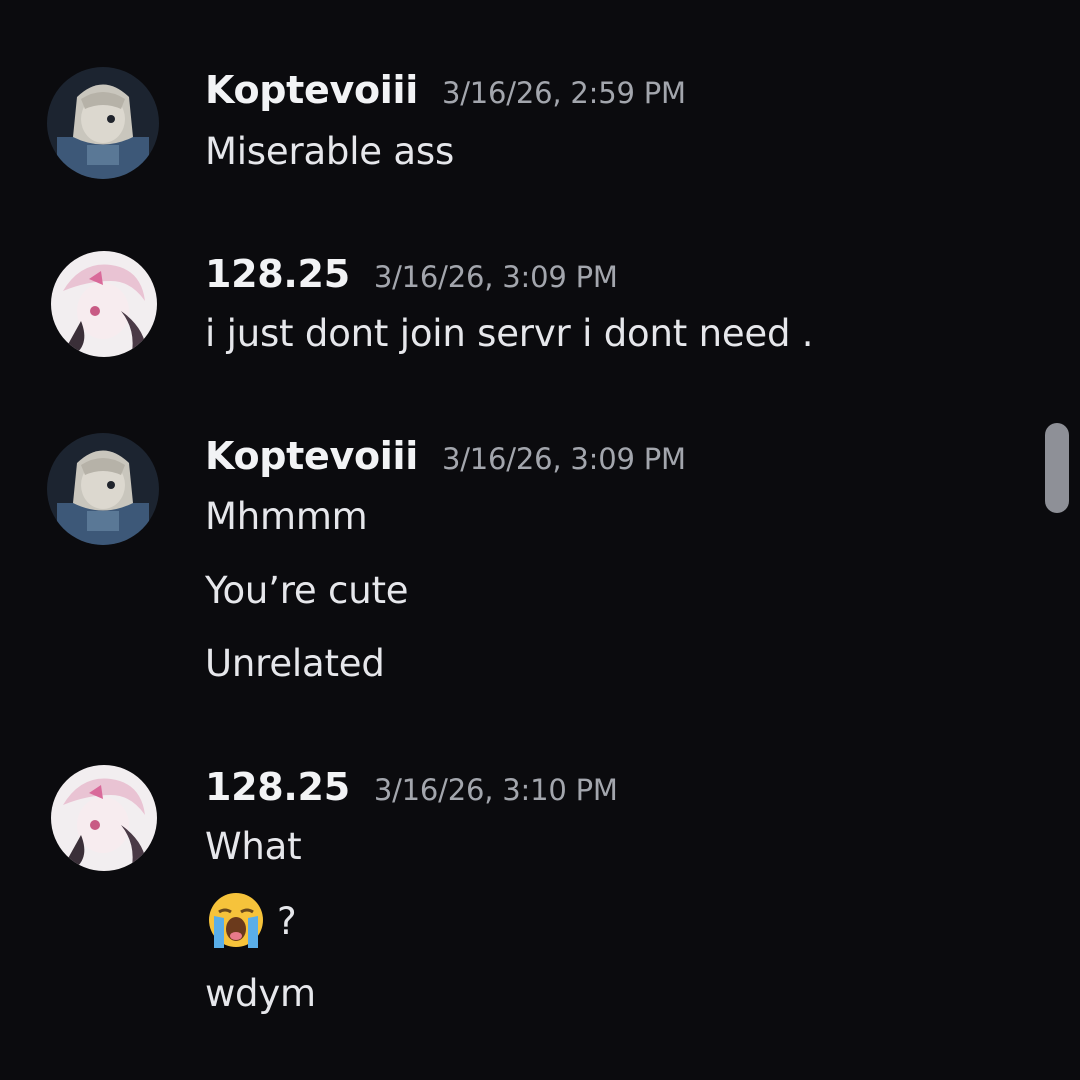  What do you see at coordinates (509, 333) in the screenshot?
I see `message-text: i just dont join servr i dont need .` at bounding box center [509, 333].